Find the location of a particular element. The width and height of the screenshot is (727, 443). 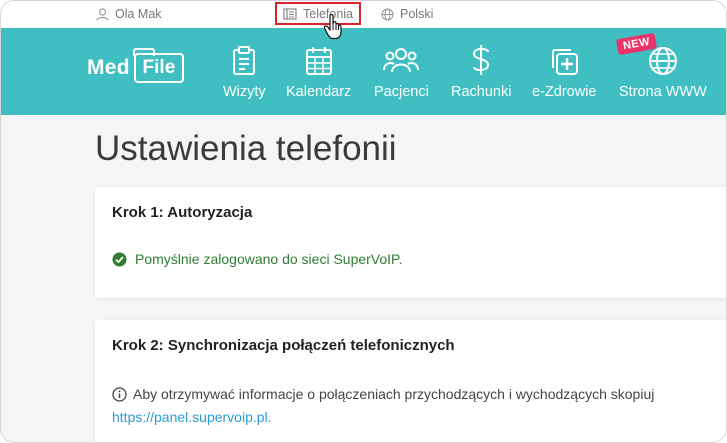

top-bar: Ola Mak Telefonia Polski is located at coordinates (363, 14).